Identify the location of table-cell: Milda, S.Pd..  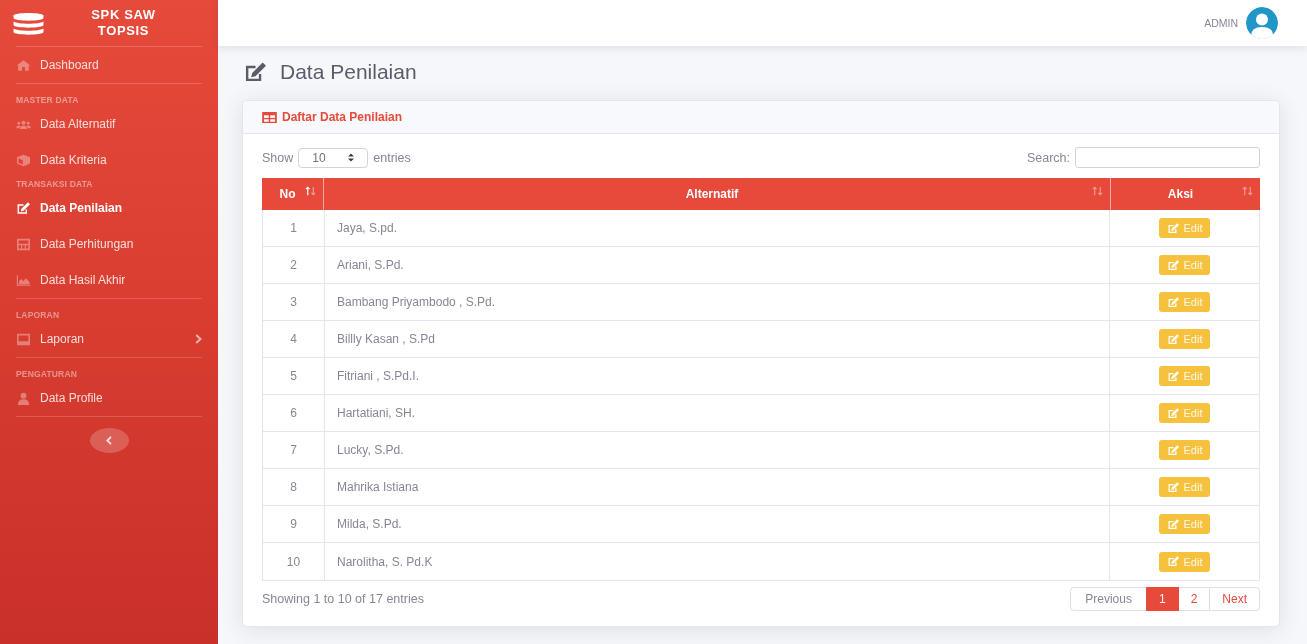
(717, 524).